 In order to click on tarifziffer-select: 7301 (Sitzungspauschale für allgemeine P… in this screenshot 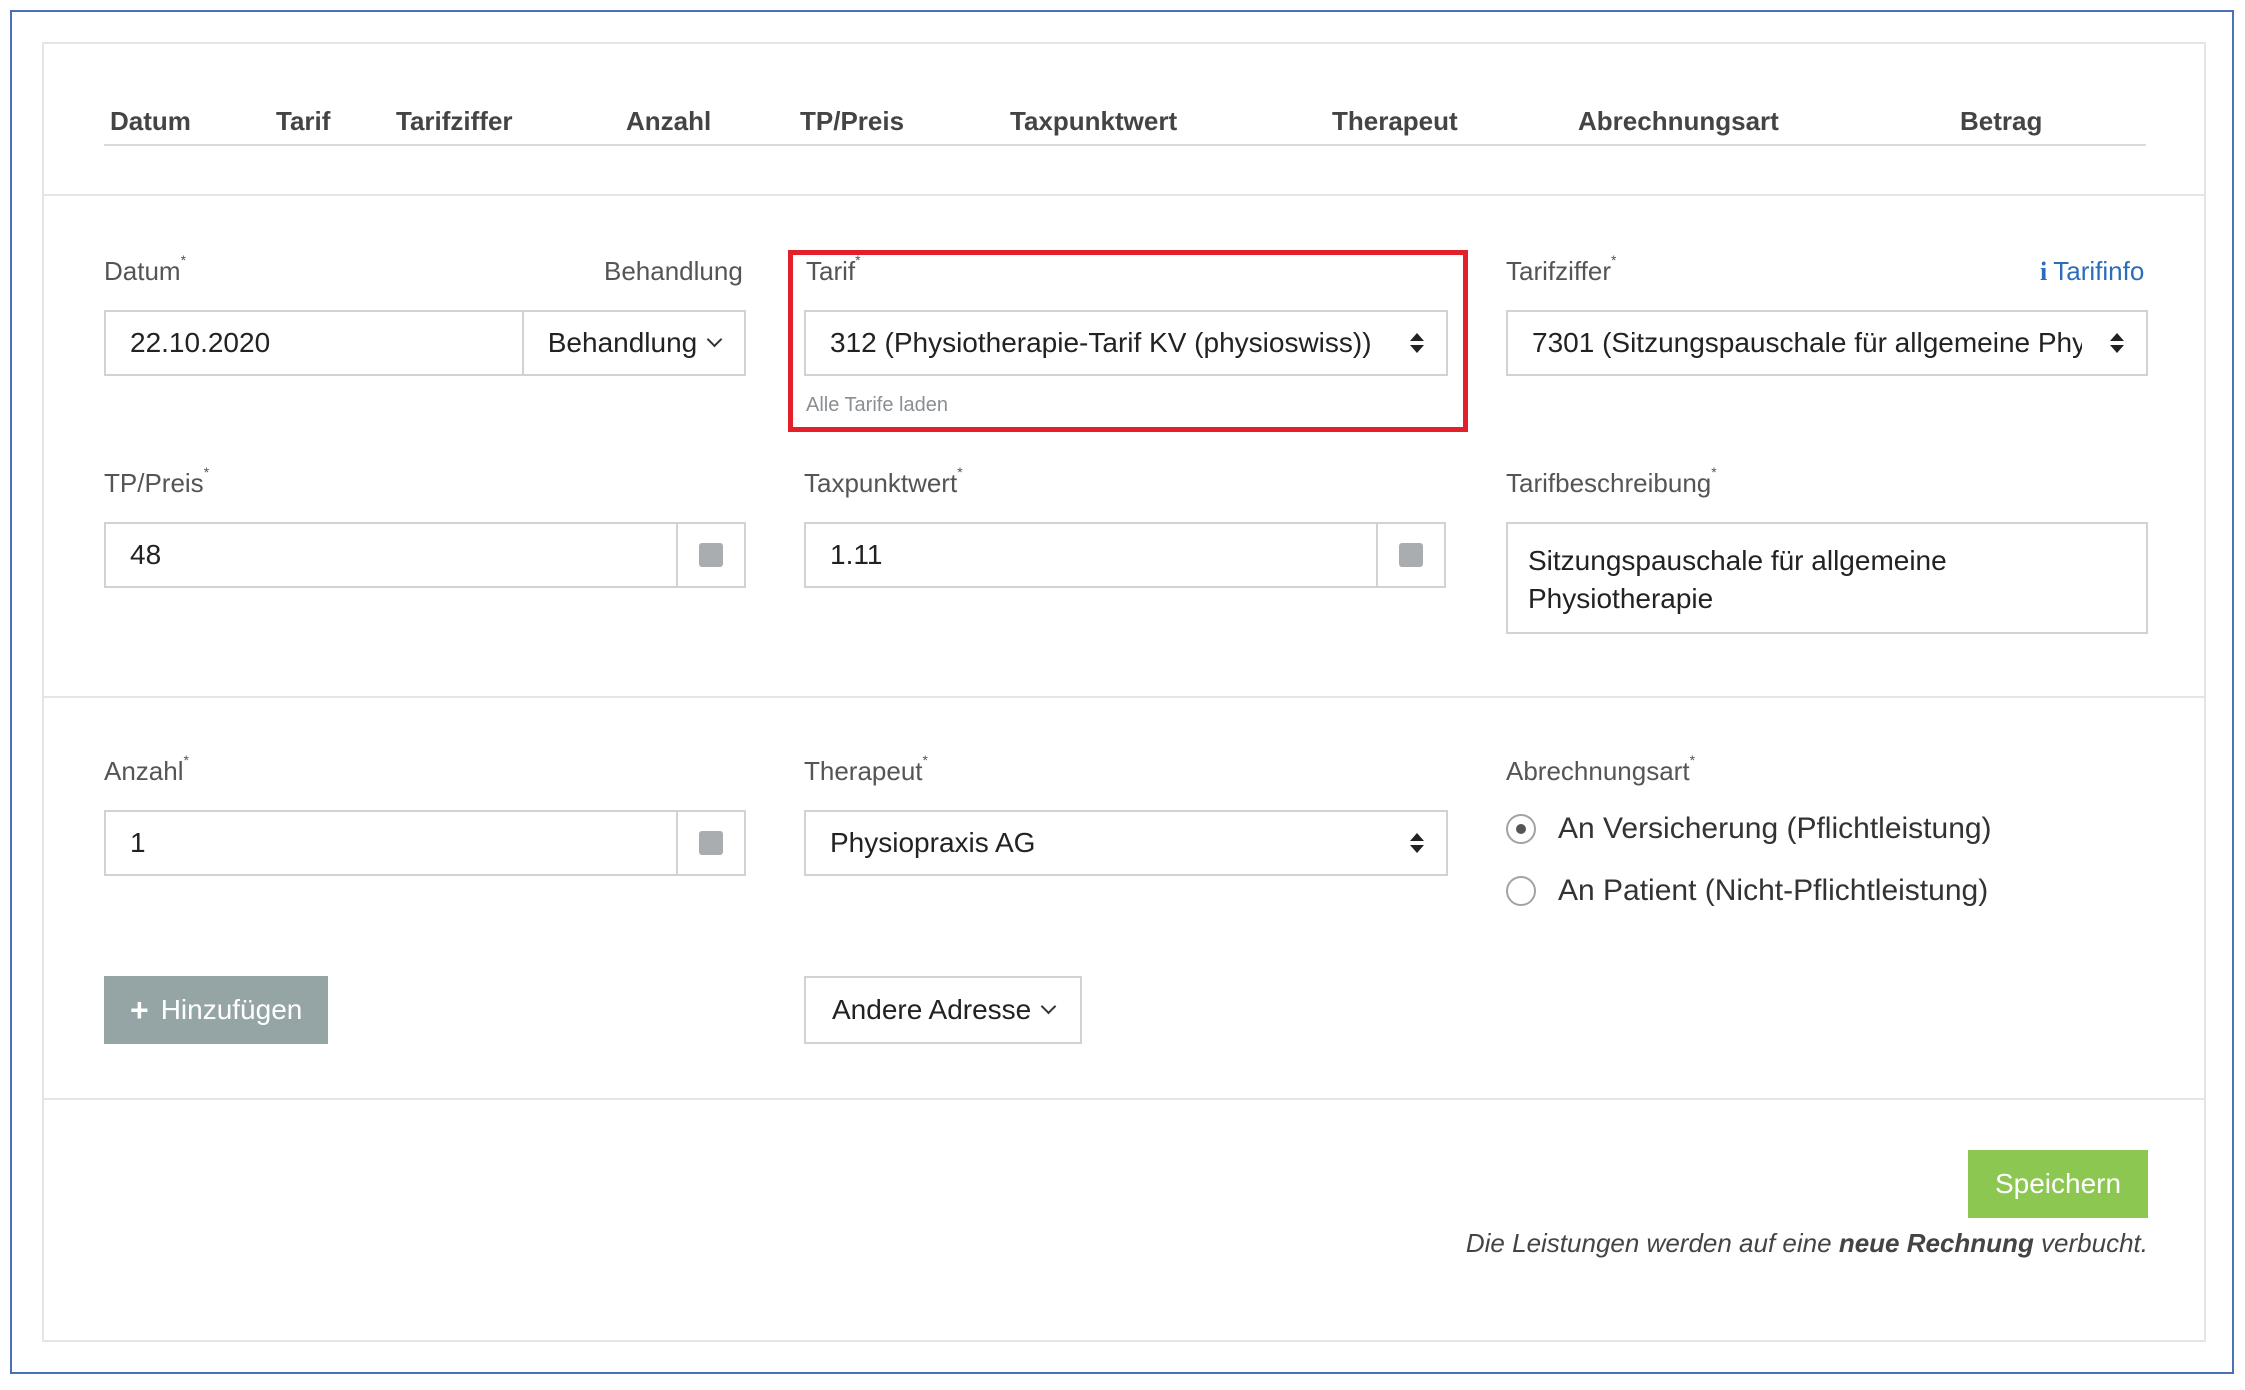, I will do `click(1827, 343)`.